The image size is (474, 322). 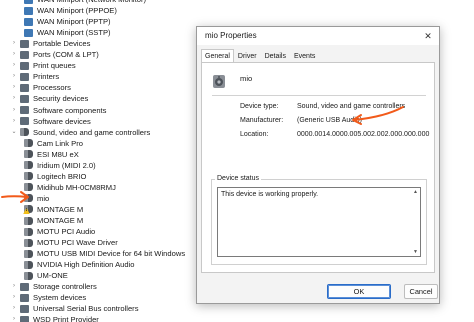 I want to click on dialog-titlebar: mio Properties ✕, so click(x=318, y=36).